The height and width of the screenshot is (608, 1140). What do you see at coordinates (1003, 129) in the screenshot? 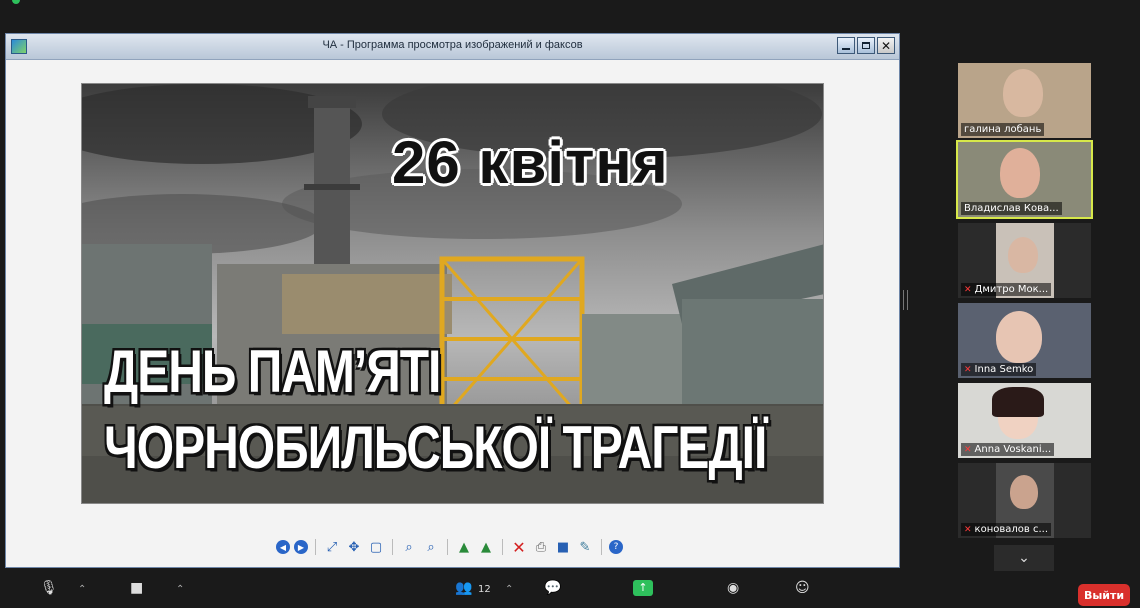
I see `participant-name: галина лобань` at bounding box center [1003, 129].